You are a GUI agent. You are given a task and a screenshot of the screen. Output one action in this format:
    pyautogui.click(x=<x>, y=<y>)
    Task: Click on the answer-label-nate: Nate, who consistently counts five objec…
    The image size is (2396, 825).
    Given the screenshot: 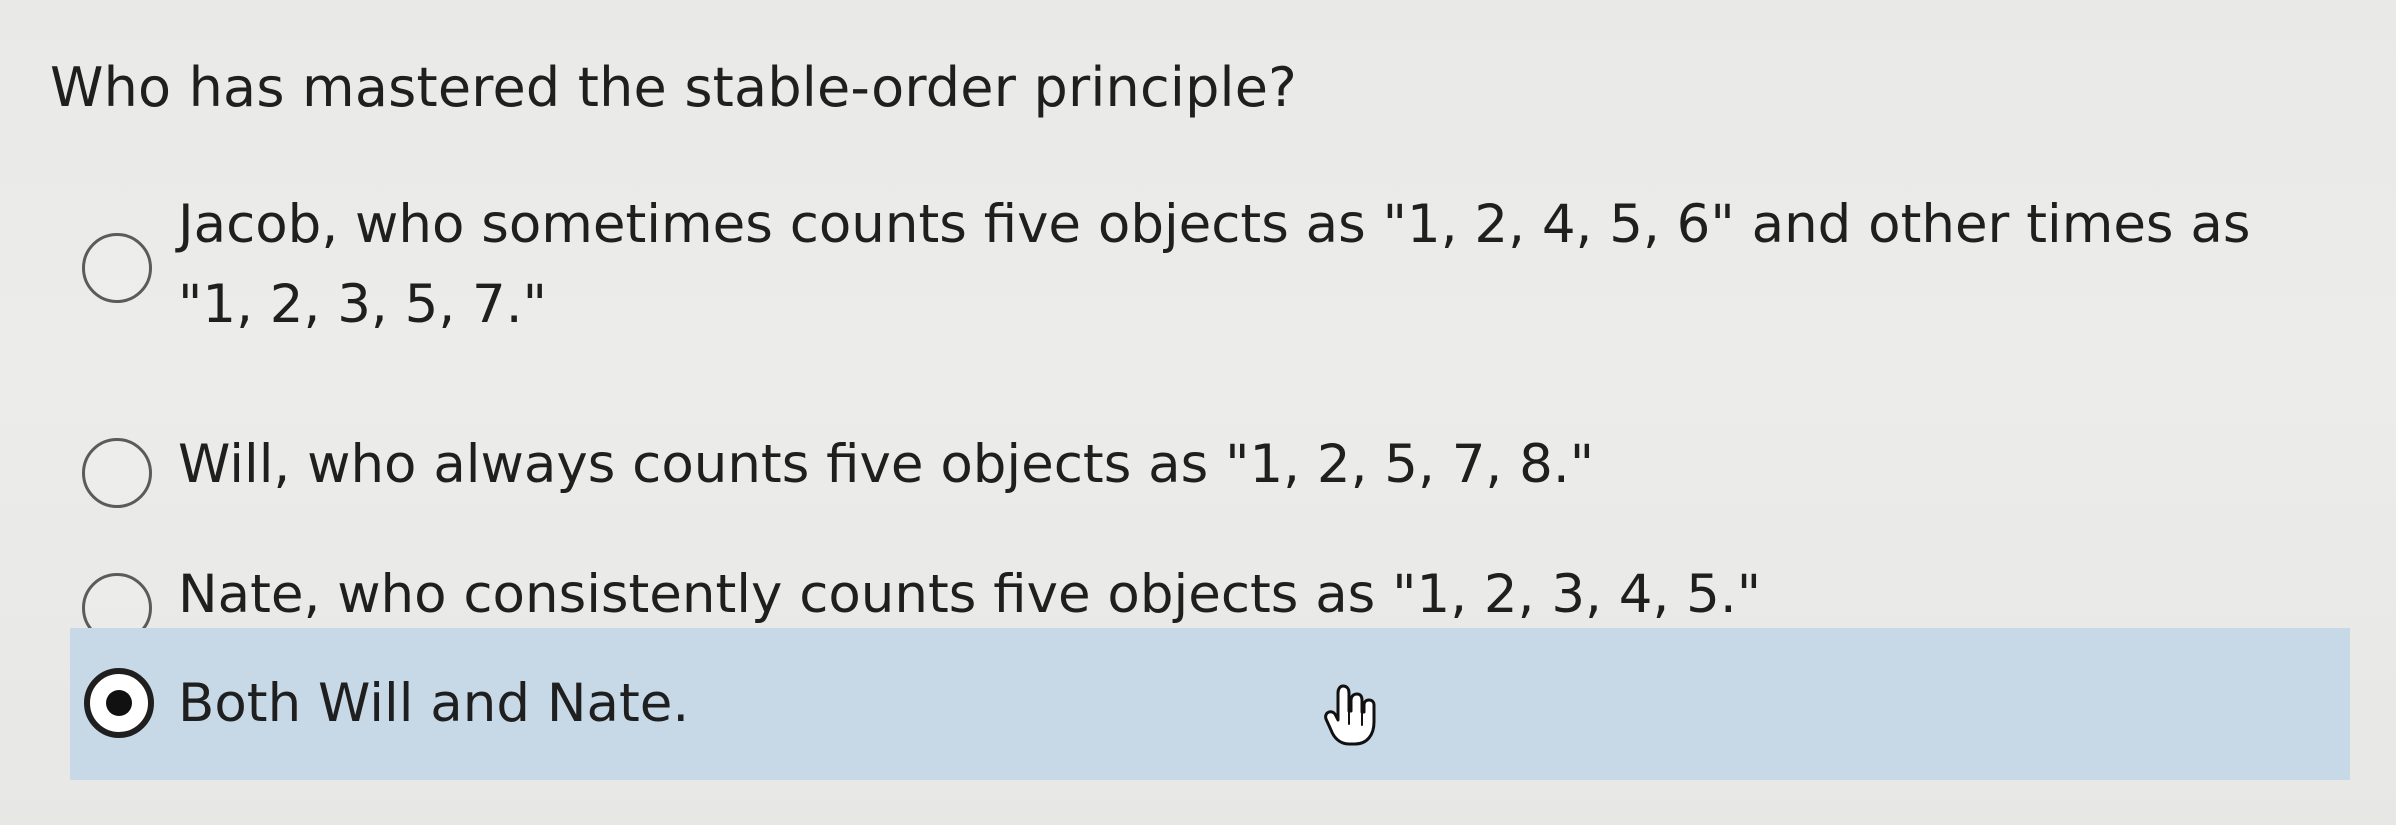 What is the action you would take?
    pyautogui.click(x=970, y=594)
    